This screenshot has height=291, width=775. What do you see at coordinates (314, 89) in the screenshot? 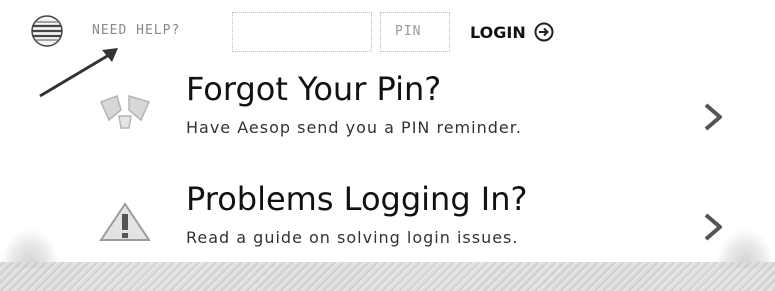
I see `help-item-title: Forgot Your Pin?` at bounding box center [314, 89].